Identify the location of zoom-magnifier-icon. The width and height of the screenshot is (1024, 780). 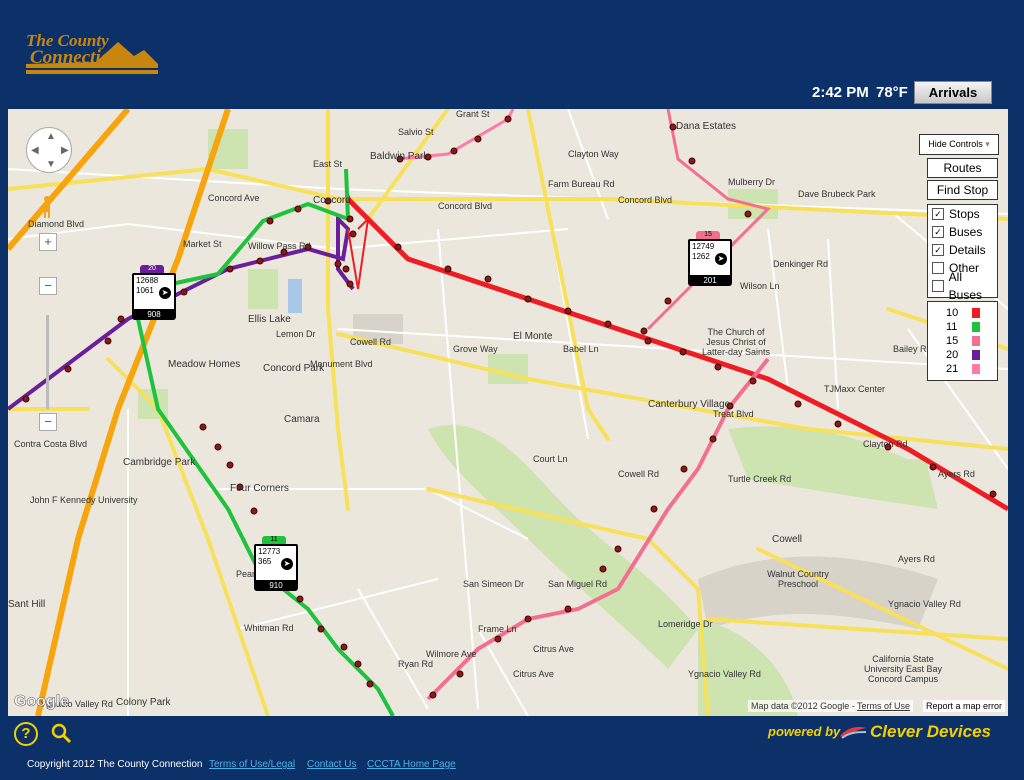
(61, 733).